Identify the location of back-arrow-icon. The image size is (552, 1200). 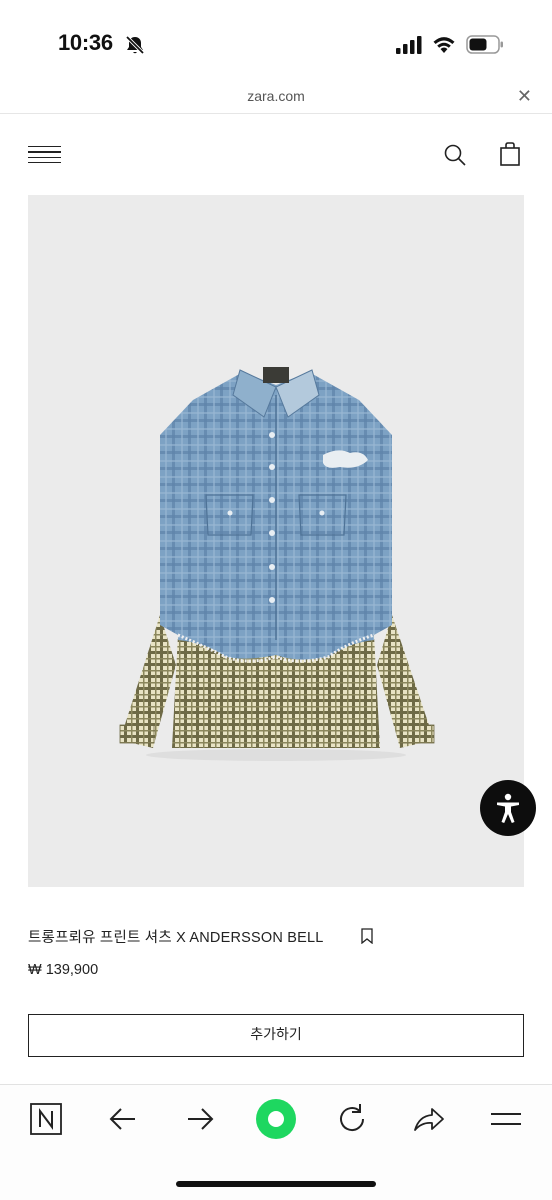
(123, 1119).